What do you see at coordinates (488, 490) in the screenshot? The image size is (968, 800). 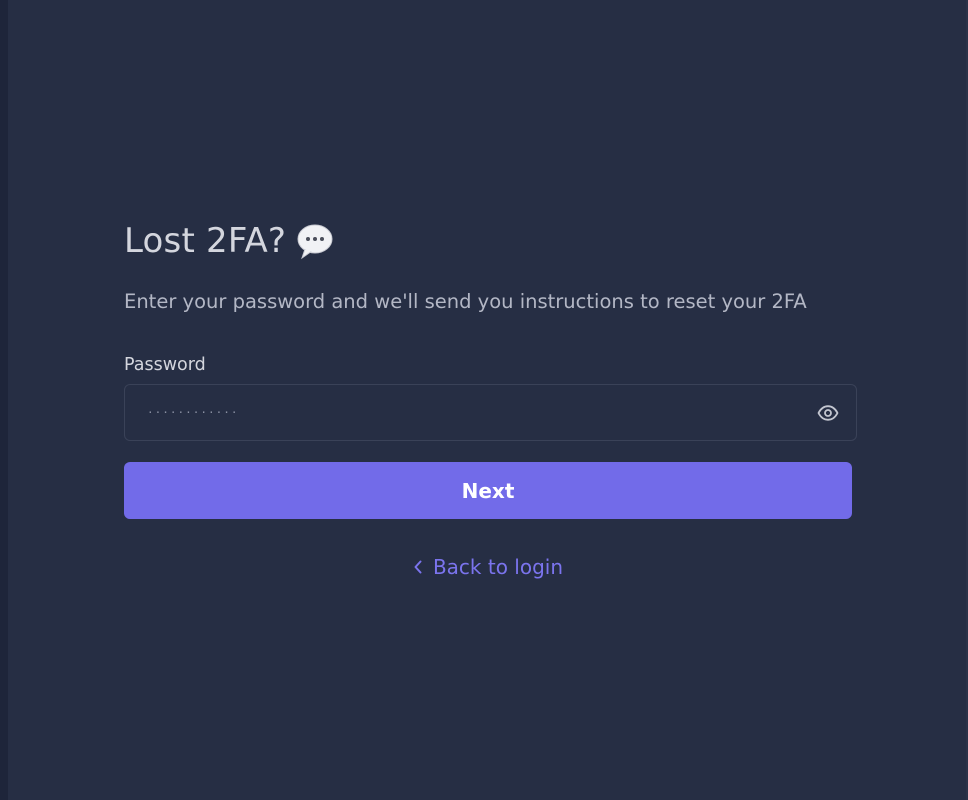 I see `next-button: Next` at bounding box center [488, 490].